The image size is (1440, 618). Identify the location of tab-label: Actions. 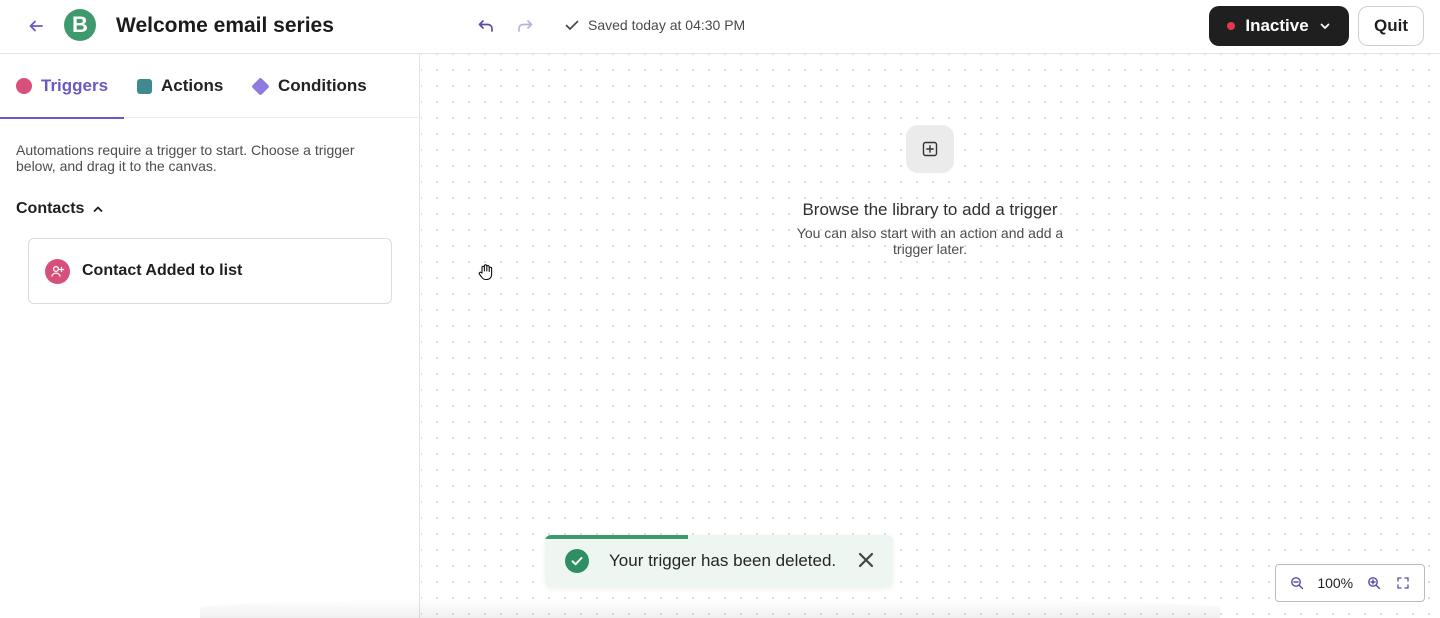
(192, 85).